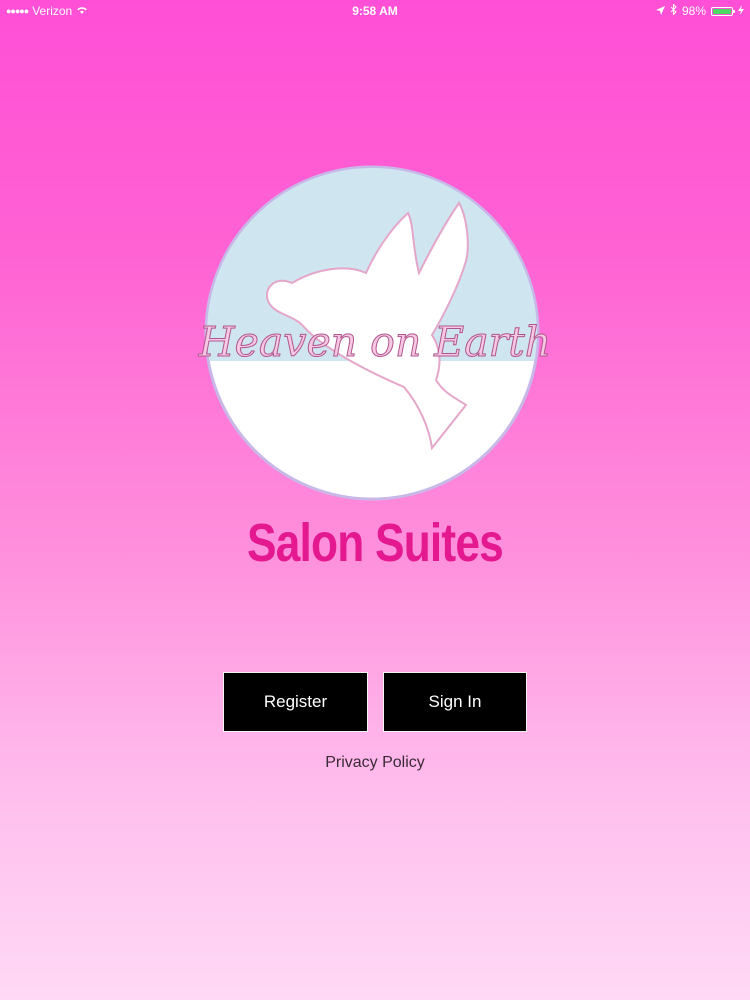 The image size is (750, 1000). I want to click on status-right: 98%, so click(699, 10).